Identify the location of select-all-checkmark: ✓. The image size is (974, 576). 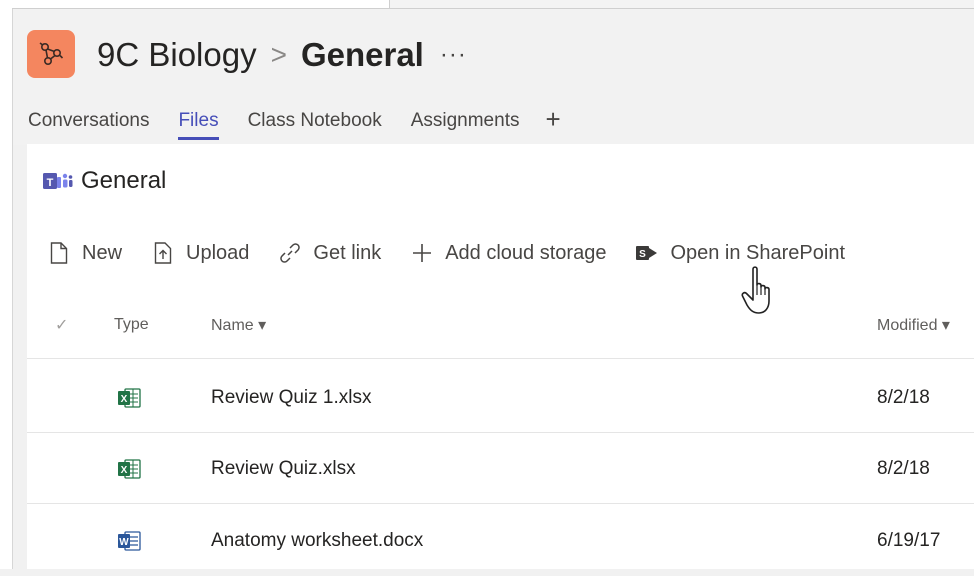
(61, 325).